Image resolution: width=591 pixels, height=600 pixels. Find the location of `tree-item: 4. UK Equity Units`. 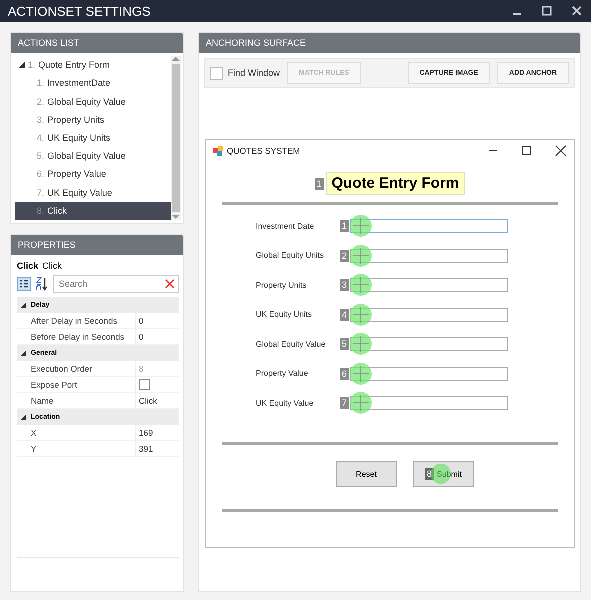

tree-item: 4. UK Equity Units is located at coordinates (93, 138).